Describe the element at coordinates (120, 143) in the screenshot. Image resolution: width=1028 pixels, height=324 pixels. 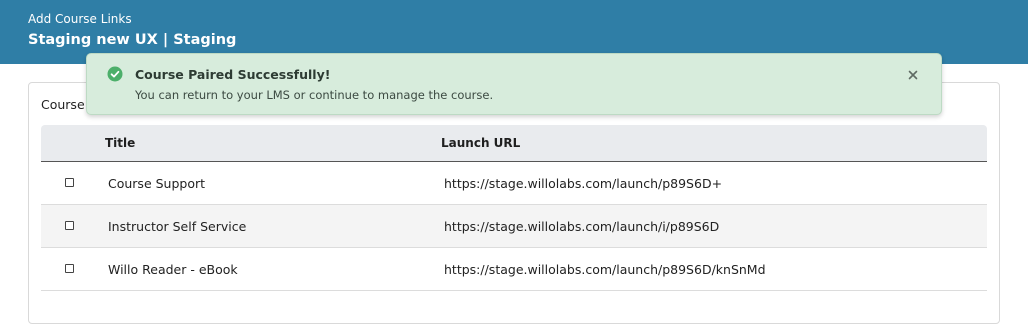
I see `column-header-title: Title` at that location.